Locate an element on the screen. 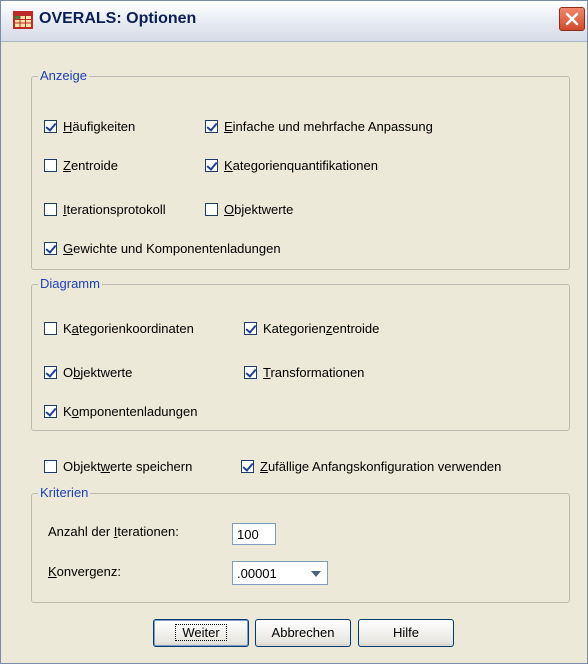 The image size is (588, 664). checkbox-category-quantifications-box is located at coordinates (211, 165).